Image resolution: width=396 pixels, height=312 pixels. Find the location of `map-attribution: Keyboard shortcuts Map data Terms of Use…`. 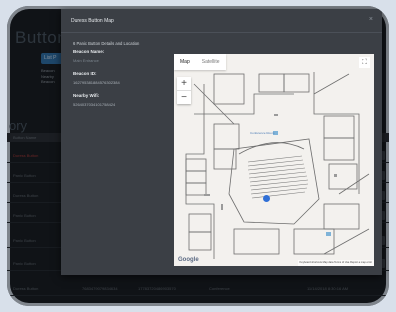

map-attribution: Keyboard shortcuts Map data Terms of Use… is located at coordinates (335, 263).